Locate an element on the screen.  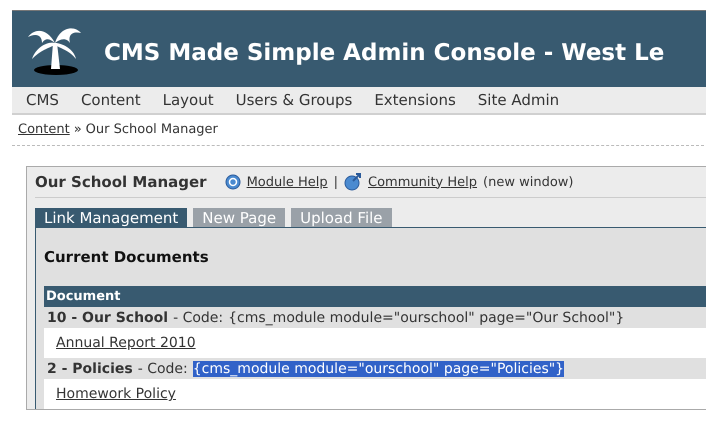
module-help-link: Module Help is located at coordinates (287, 182).